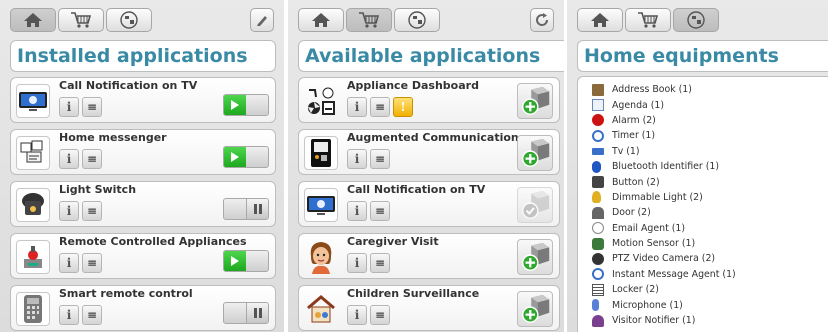 The height and width of the screenshot is (332, 828). What do you see at coordinates (598, 120) in the screenshot?
I see `alarm-icon` at bounding box center [598, 120].